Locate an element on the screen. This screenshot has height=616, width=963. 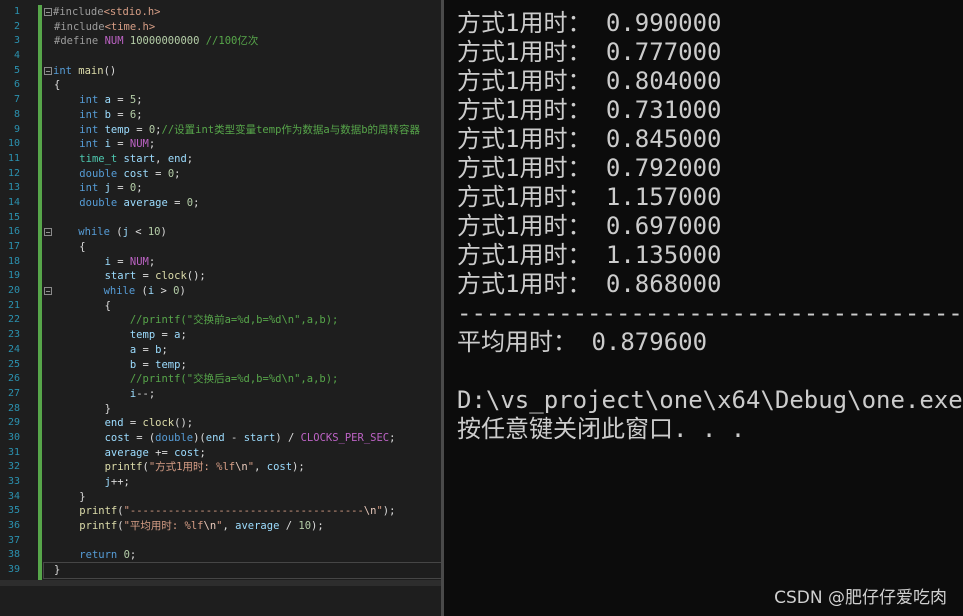
code-line: average += cost; is located at coordinates (242, 453).